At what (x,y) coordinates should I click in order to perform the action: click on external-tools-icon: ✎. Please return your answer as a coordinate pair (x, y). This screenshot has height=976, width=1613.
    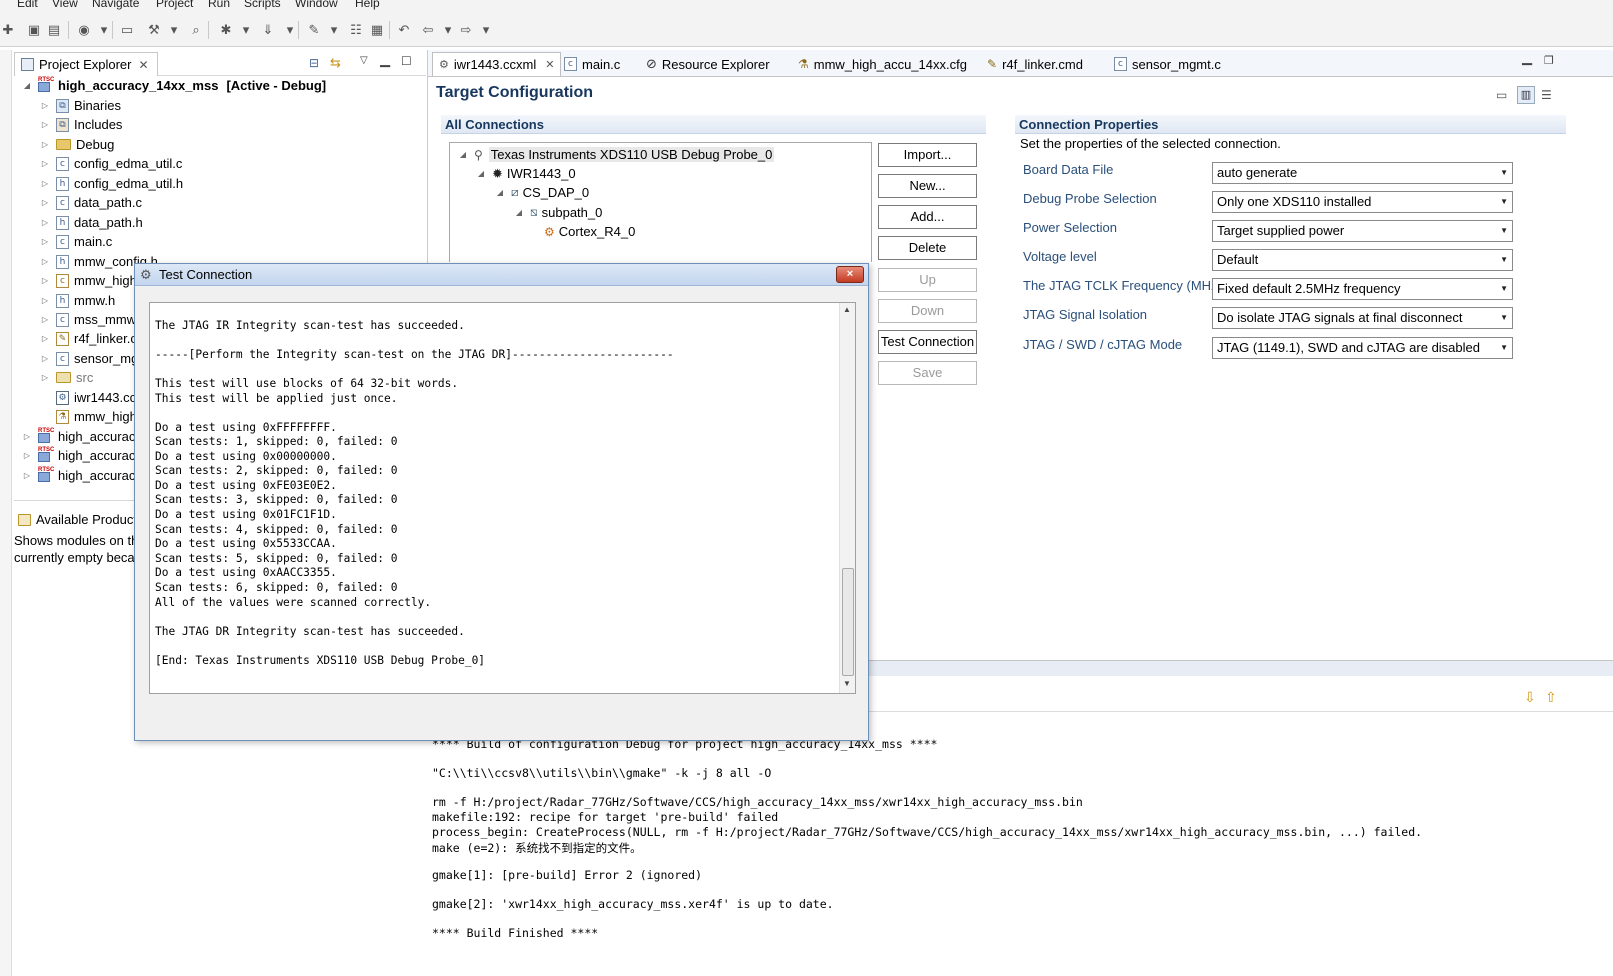
    Looking at the image, I should click on (314, 30).